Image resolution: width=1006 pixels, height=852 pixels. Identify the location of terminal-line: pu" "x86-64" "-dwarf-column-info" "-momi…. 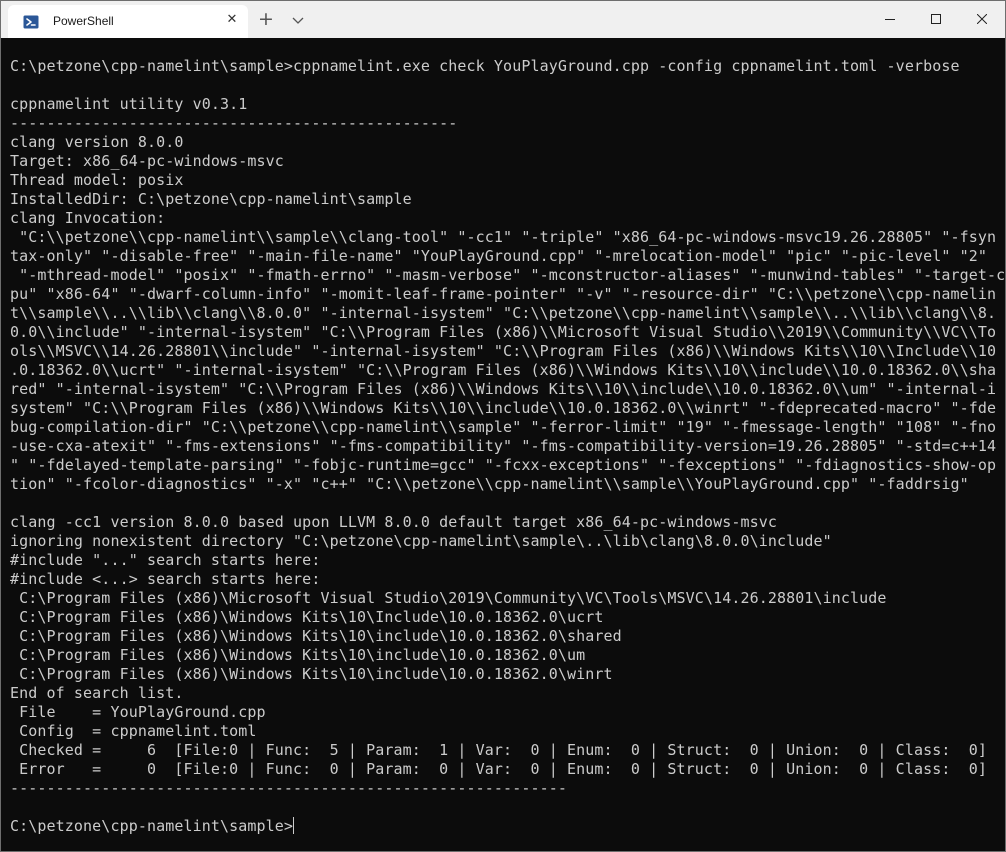
(503, 294).